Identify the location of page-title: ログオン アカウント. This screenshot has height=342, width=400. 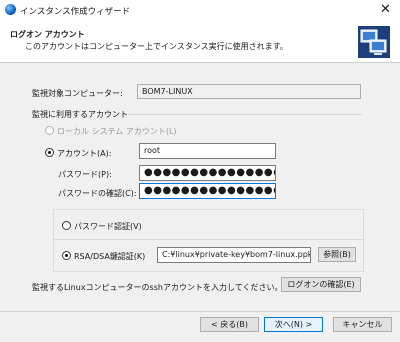
(47, 34).